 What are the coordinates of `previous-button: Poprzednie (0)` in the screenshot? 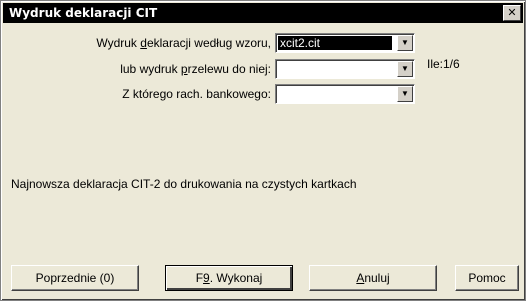 It's located at (75, 278).